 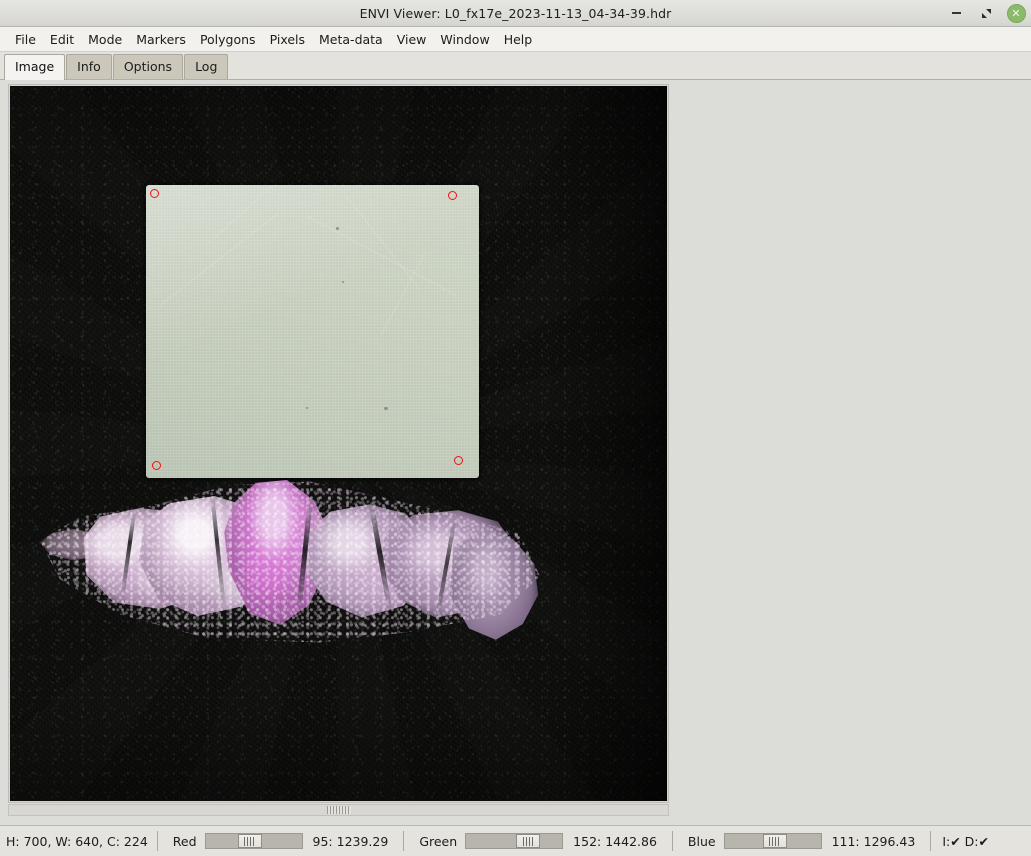 I want to click on red-channel-label: Red, so click(x=184, y=841).